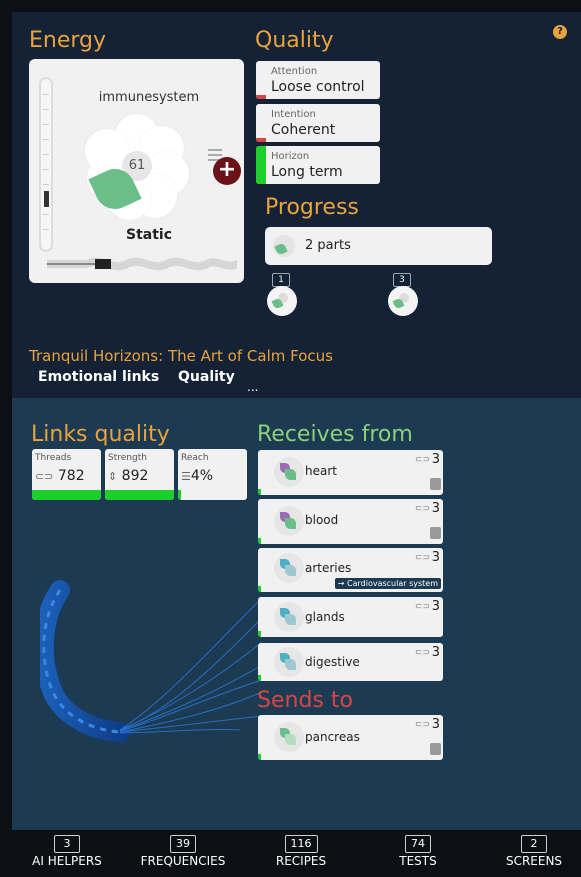  What do you see at coordinates (418, 861) in the screenshot?
I see `nav-label: TESTS` at bounding box center [418, 861].